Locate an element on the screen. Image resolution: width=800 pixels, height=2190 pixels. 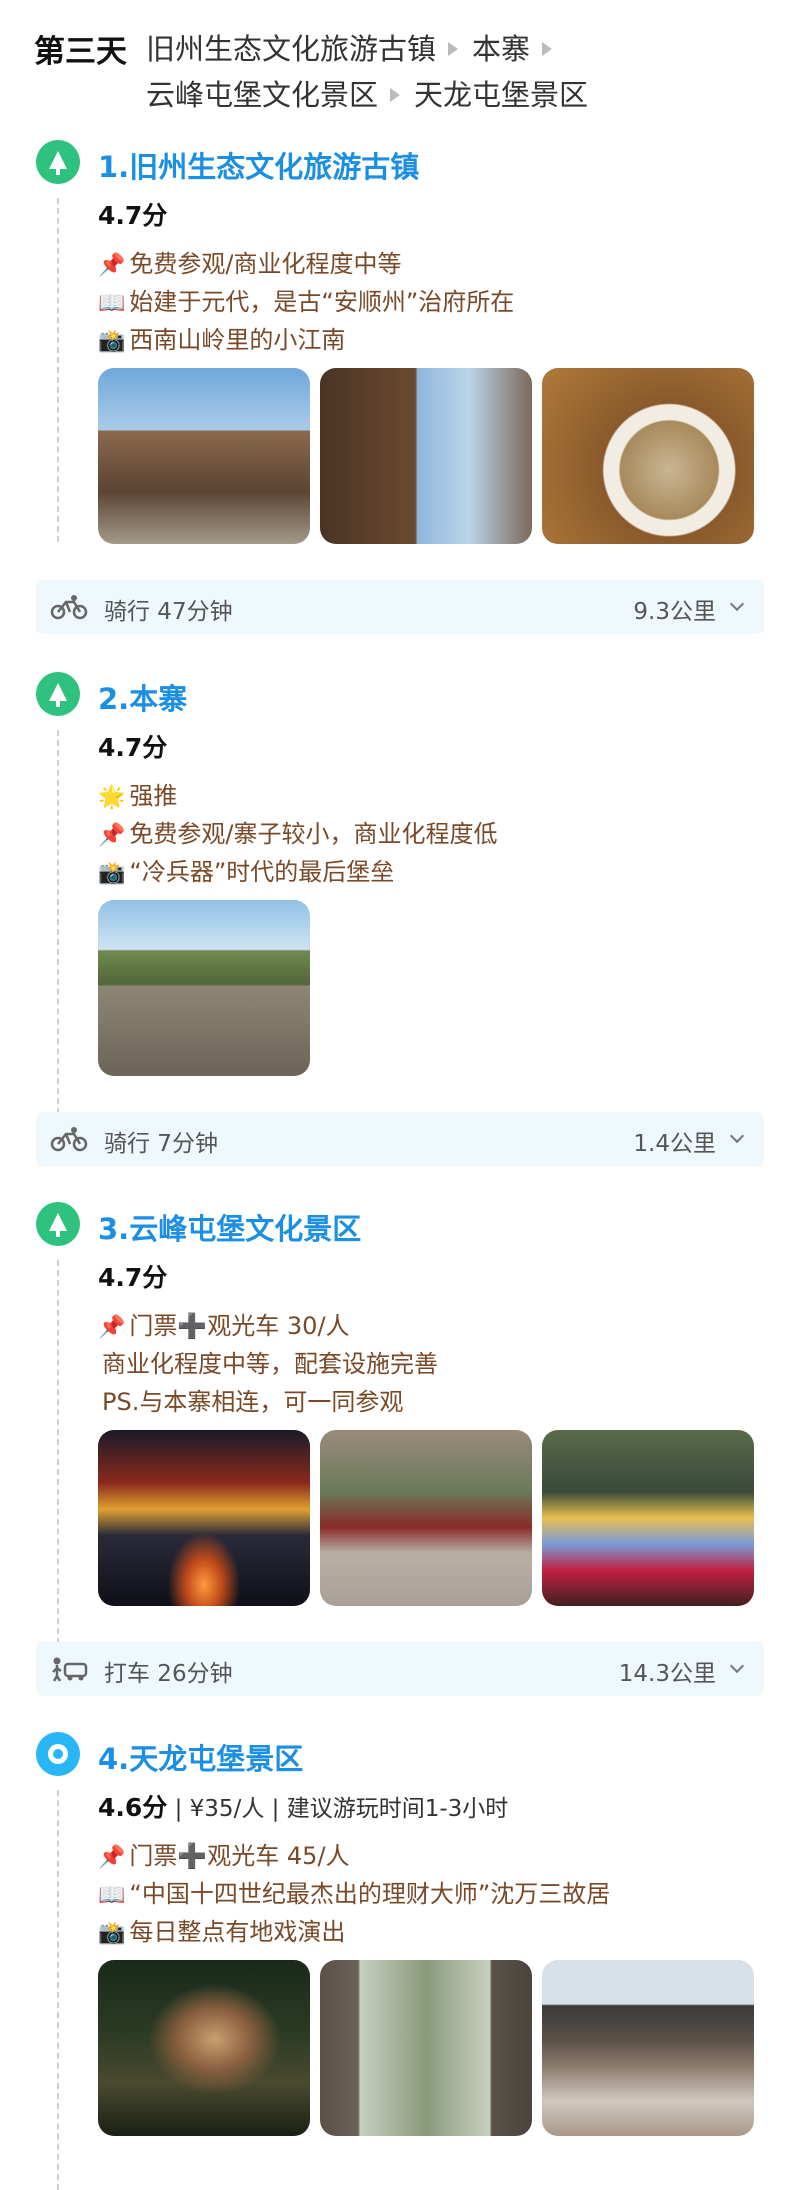
transit-duration: 打车 26分钟 is located at coordinates (168, 1674).